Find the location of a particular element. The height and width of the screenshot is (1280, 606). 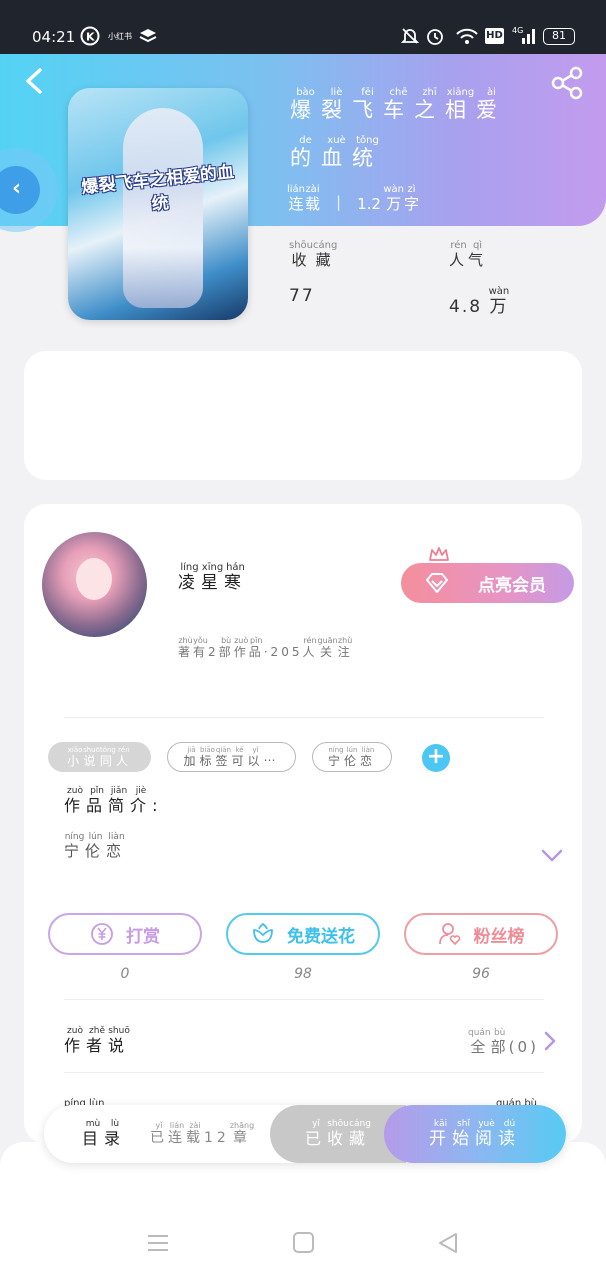

svg-text: K is located at coordinates (90, 37).